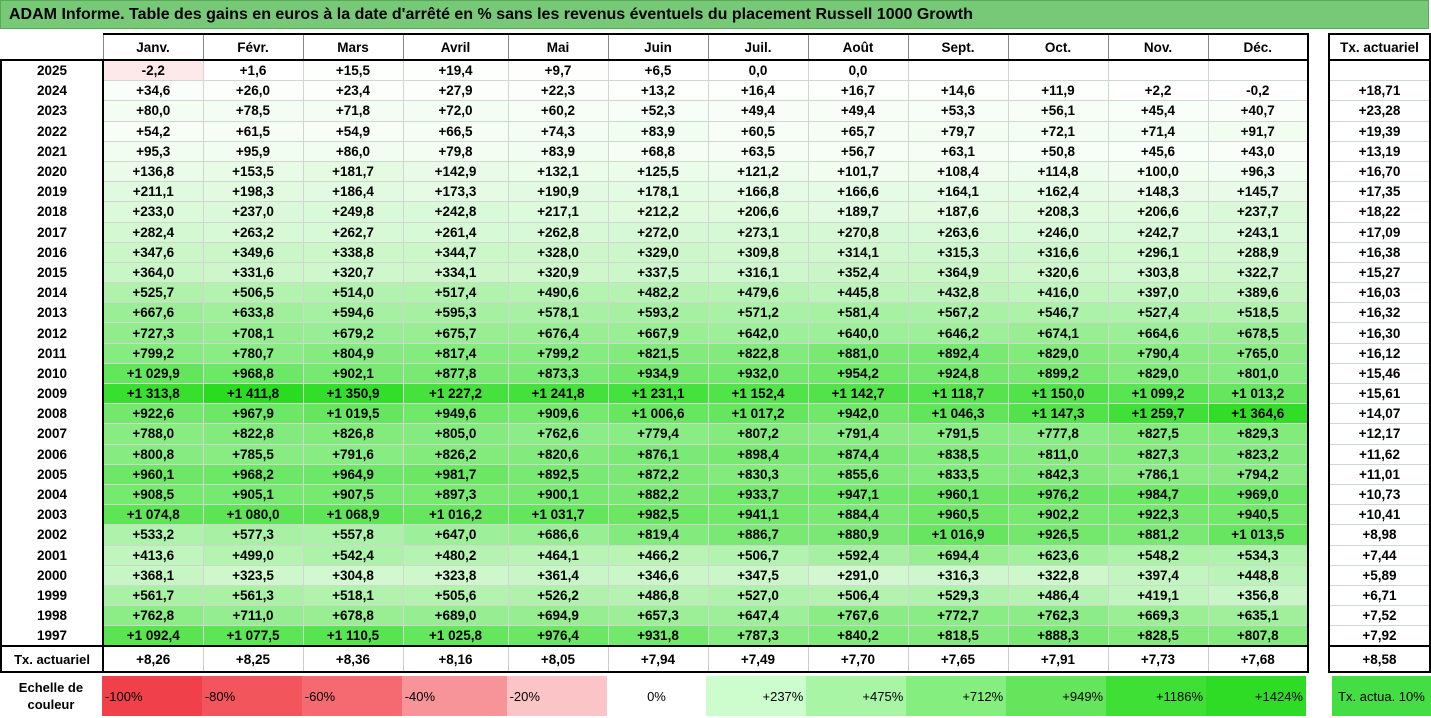 The image size is (1431, 718). Describe the element at coordinates (153, 151) in the screenshot. I see `value-cell: +95,3` at that location.